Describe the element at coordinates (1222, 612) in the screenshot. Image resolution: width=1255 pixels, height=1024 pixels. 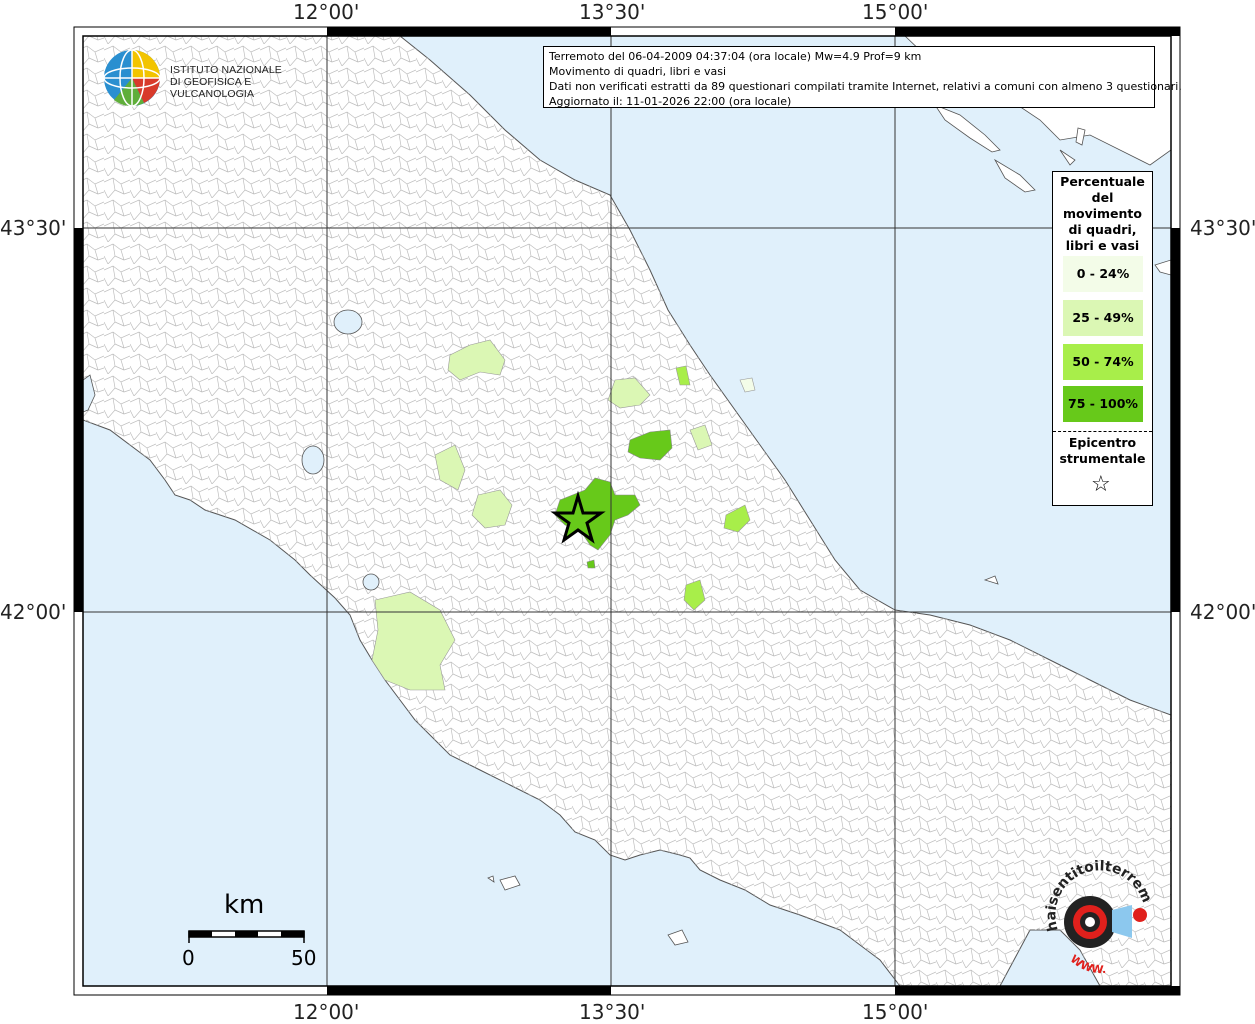
I see `lat-label-right-2: 42°00'` at that location.